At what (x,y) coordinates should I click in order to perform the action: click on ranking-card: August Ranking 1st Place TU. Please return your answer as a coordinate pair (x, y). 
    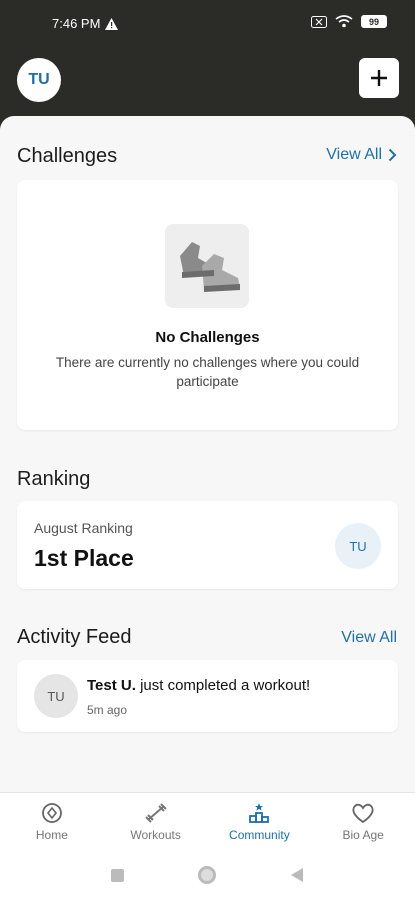
    Looking at the image, I should click on (207, 545).